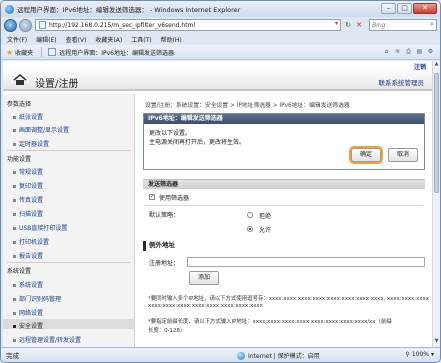  Describe the element at coordinates (250, 229) in the screenshot. I see `policy-allow-radio` at that location.